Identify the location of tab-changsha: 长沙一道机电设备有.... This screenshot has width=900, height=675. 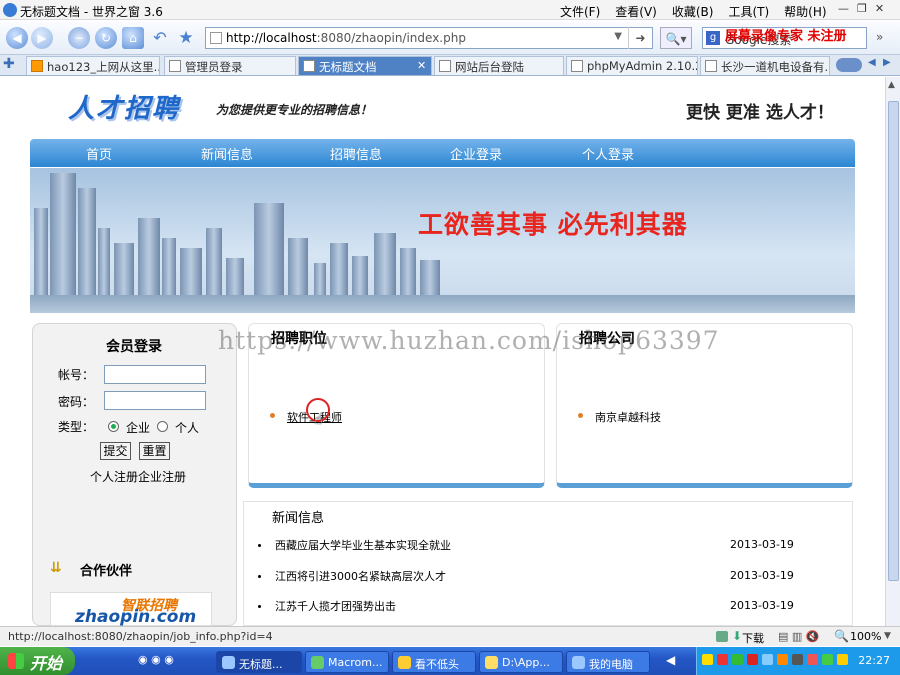
(765, 65).